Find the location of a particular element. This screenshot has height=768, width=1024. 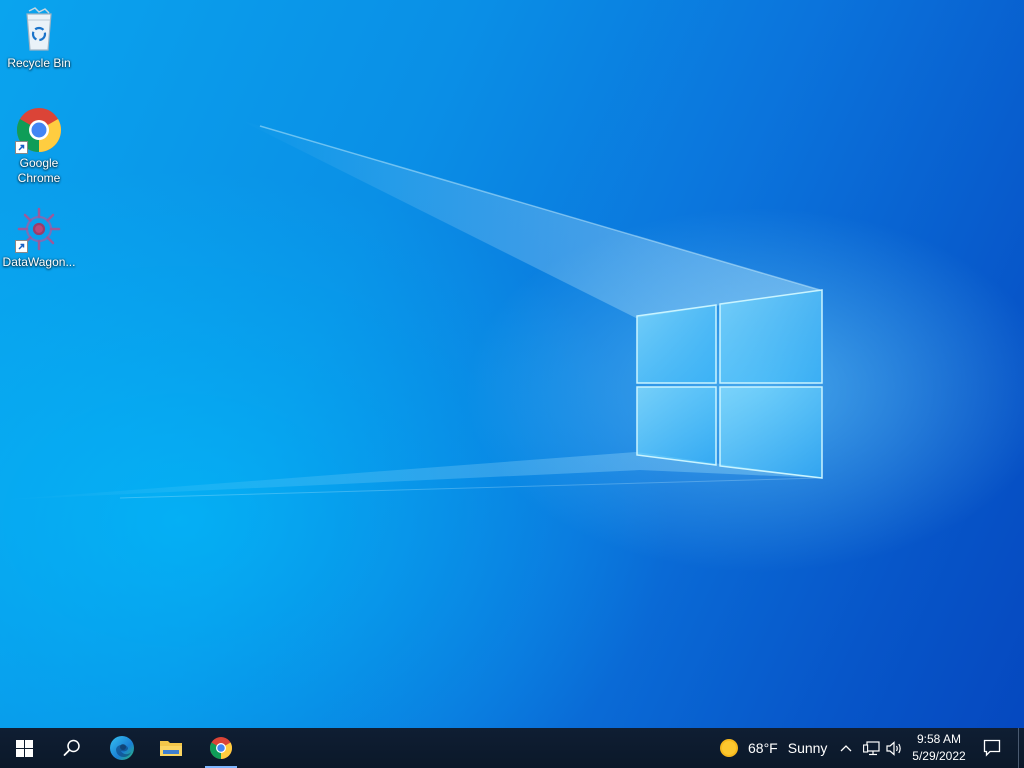

search-button is located at coordinates (72, 748).